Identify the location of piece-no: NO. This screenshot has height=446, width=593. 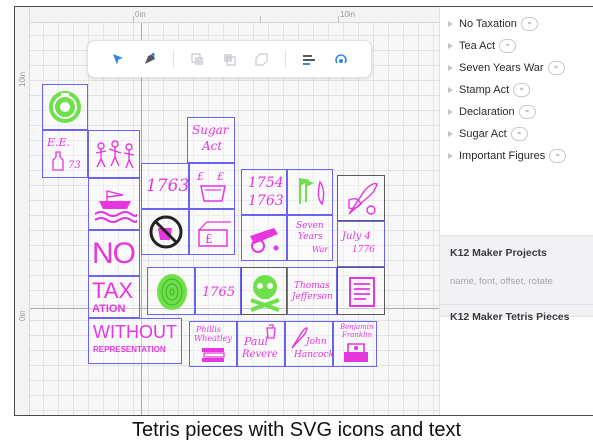
(114, 253).